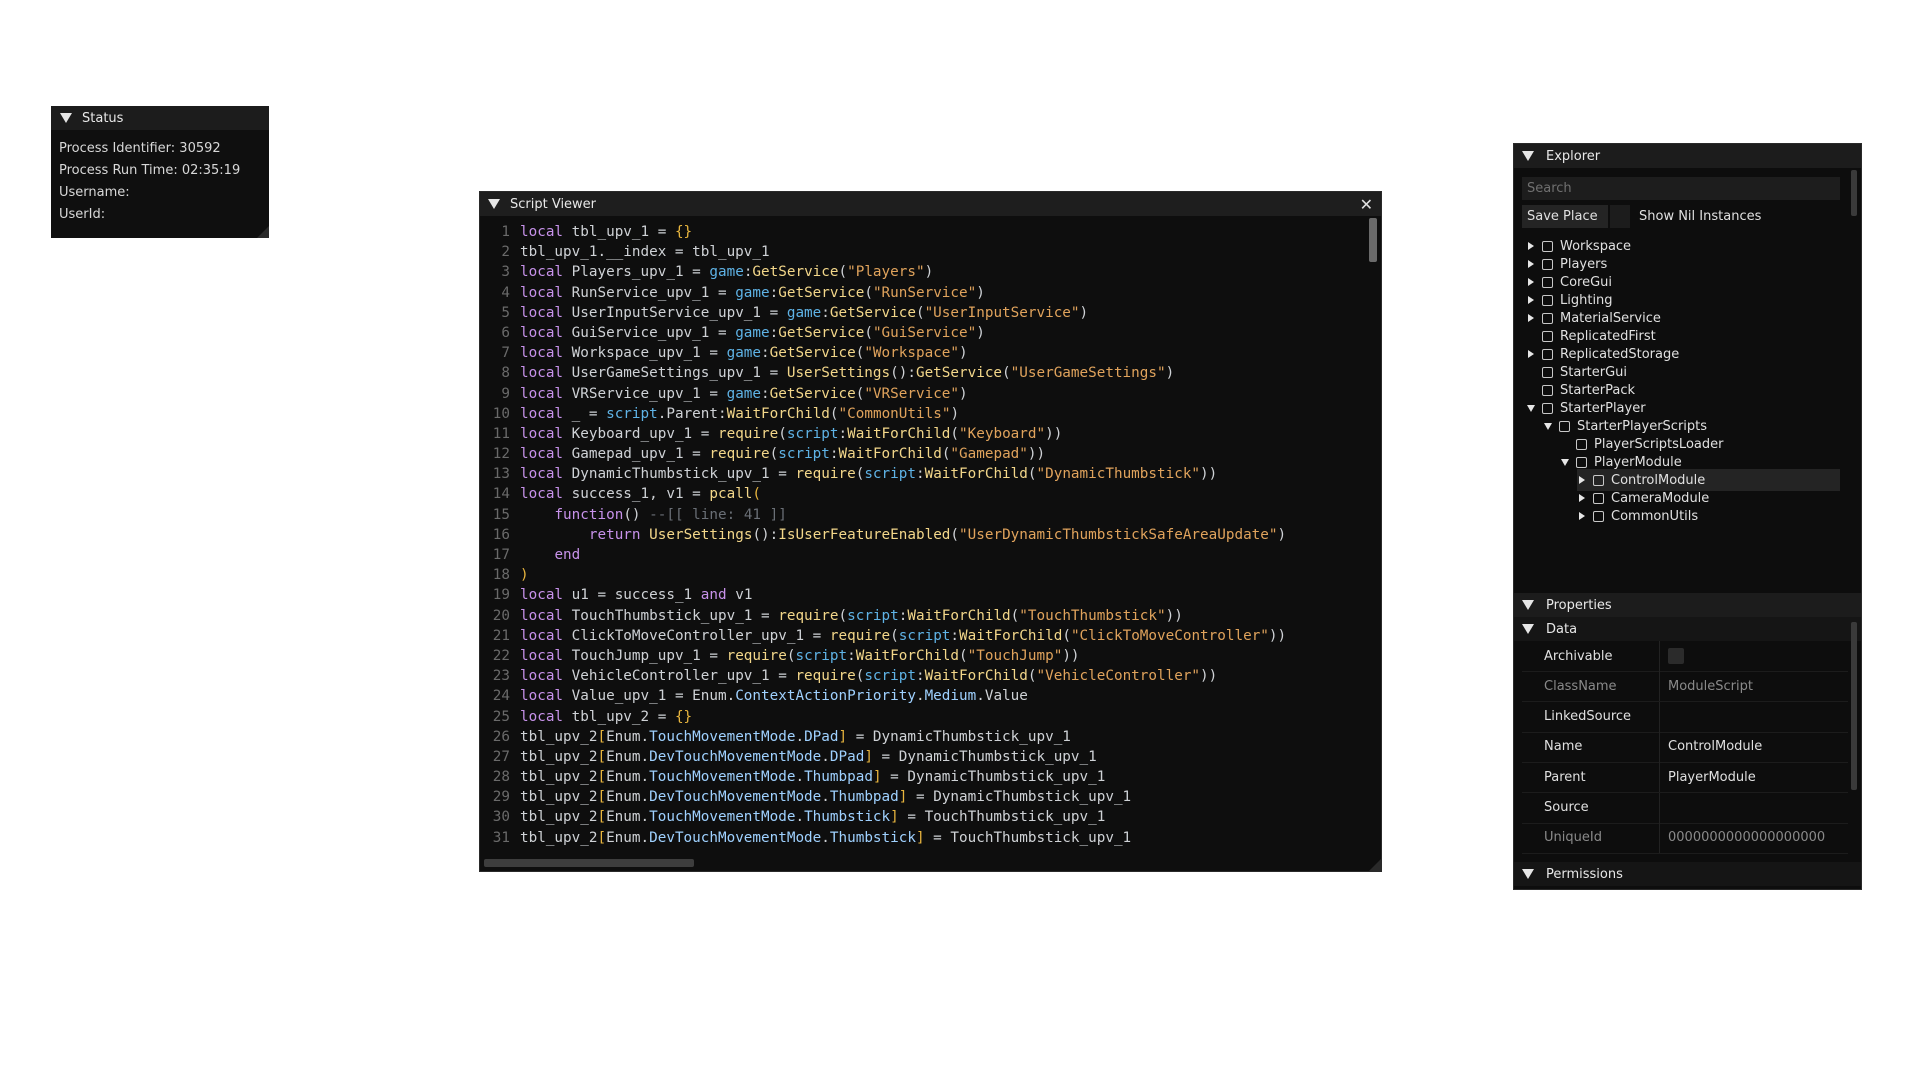 This screenshot has width=1920, height=1080. I want to click on property-row-name: Name ControlModule, so click(1685, 747).